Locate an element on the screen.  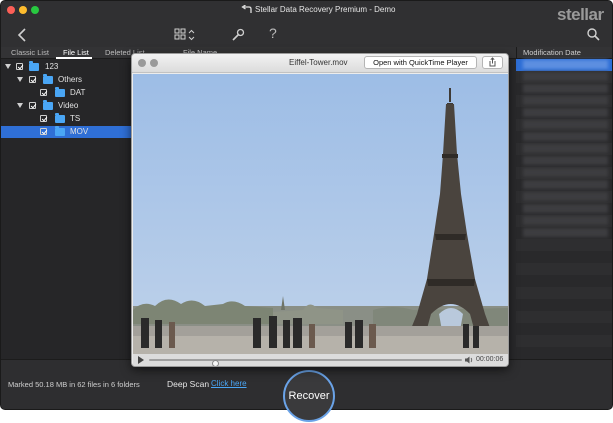
share-button is located at coordinates (492, 62).